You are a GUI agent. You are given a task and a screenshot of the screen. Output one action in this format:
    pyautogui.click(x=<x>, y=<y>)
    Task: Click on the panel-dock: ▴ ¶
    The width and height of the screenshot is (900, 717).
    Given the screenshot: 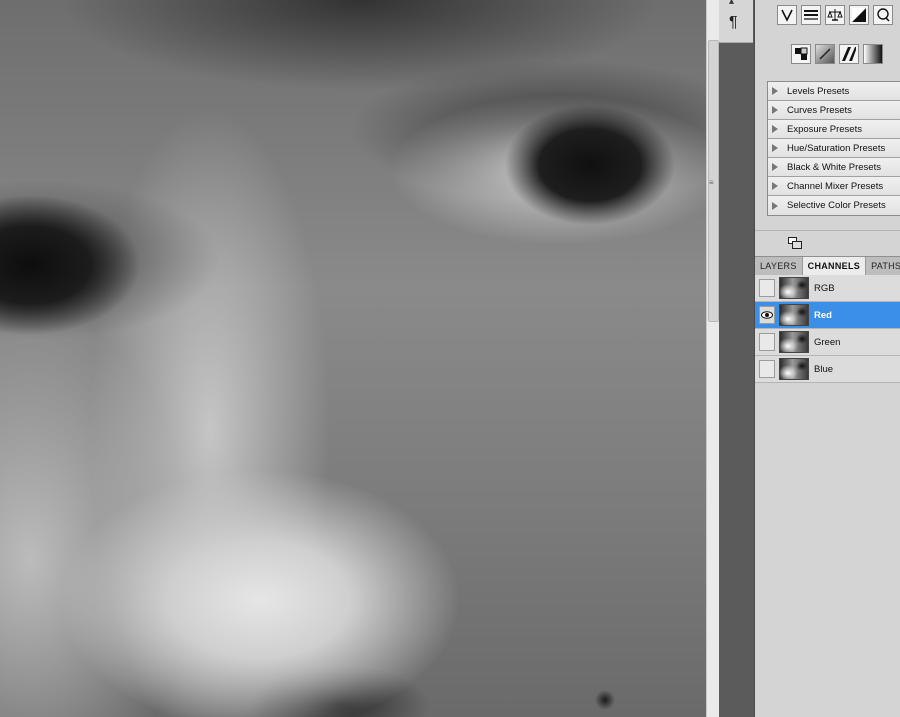 What is the action you would take?
    pyautogui.click(x=736, y=358)
    